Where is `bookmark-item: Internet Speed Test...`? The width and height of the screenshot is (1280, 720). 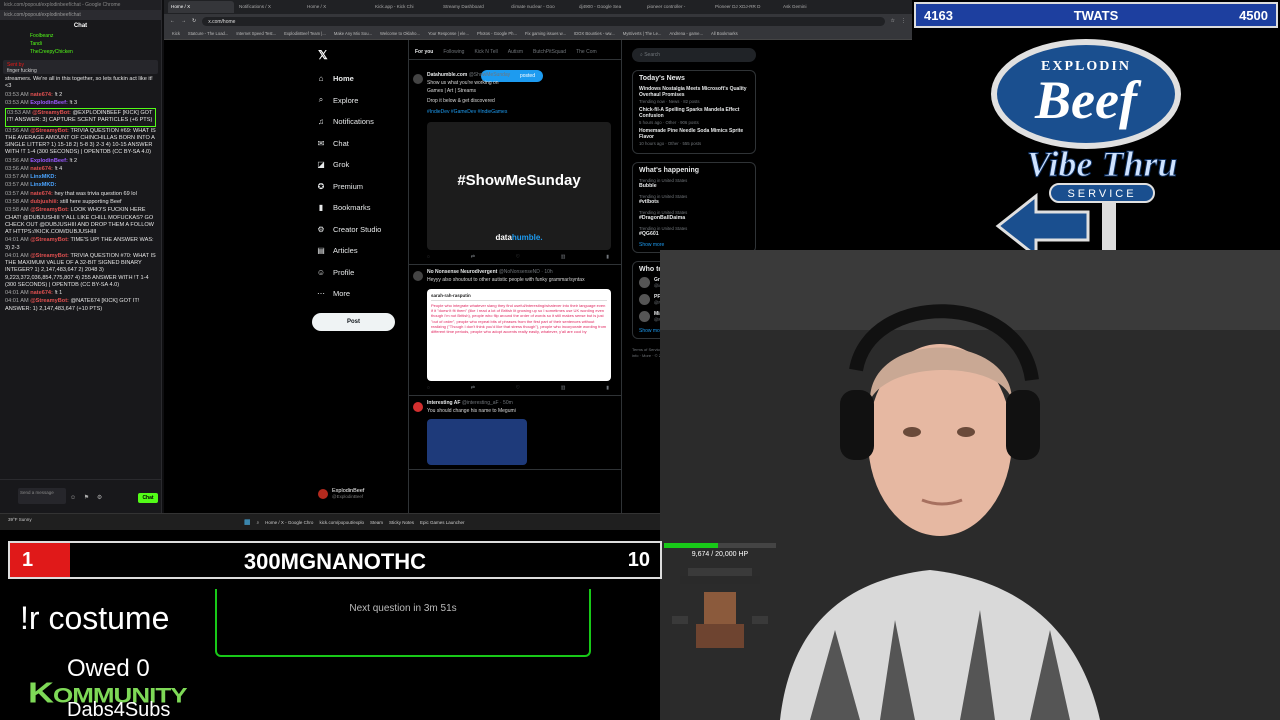
bookmark-item: Internet Speed Test... is located at coordinates (256, 33).